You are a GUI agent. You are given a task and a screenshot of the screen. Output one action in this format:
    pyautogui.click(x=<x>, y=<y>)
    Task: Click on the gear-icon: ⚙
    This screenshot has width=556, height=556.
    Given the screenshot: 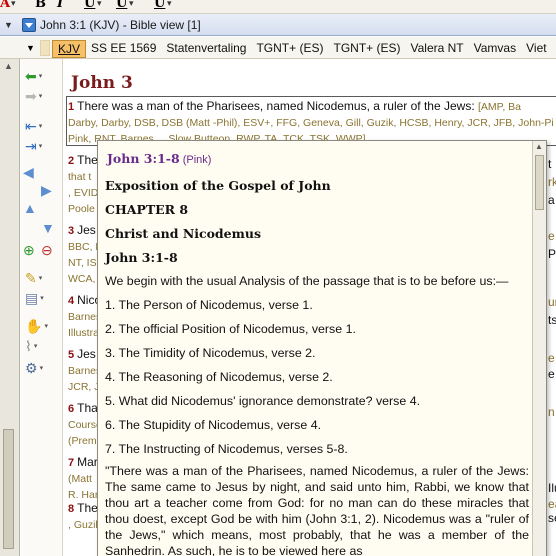 What is the action you would take?
    pyautogui.click(x=31, y=368)
    